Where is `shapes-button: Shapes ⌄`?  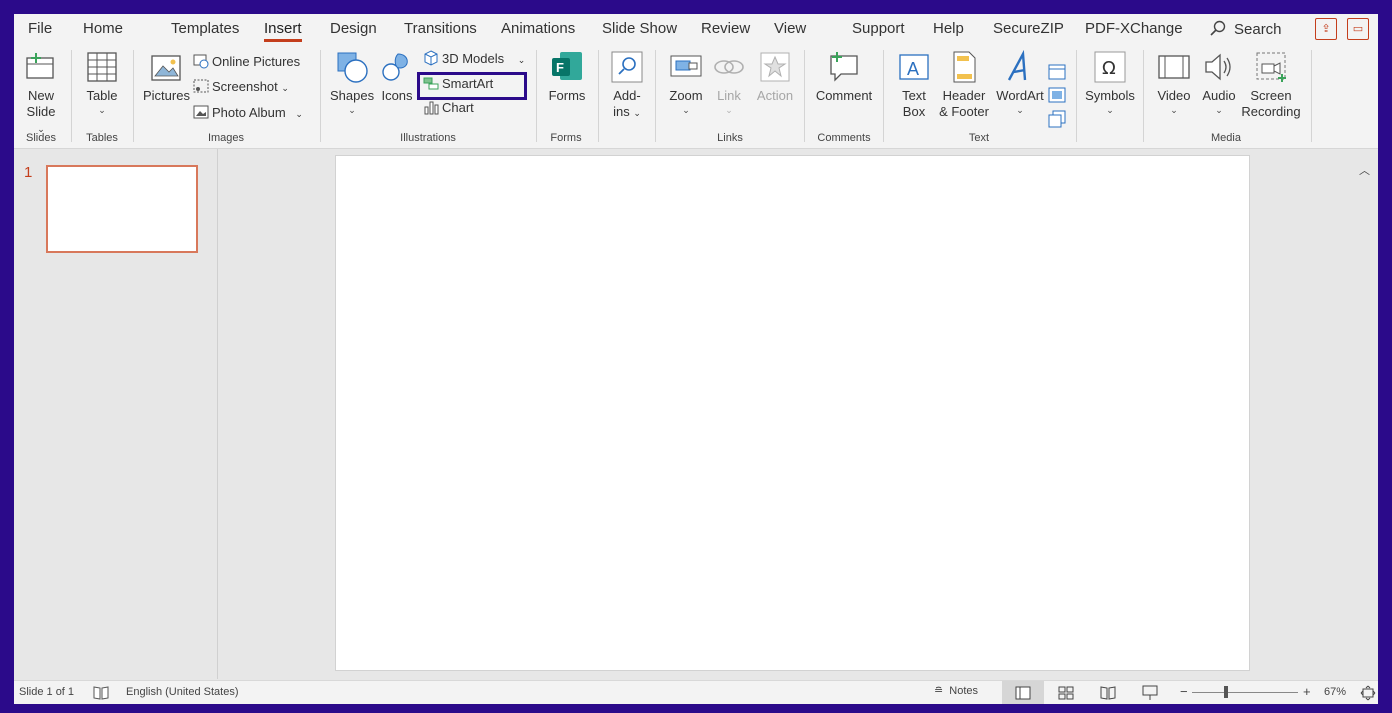
shapes-button: Shapes ⌄ is located at coordinates (352, 83).